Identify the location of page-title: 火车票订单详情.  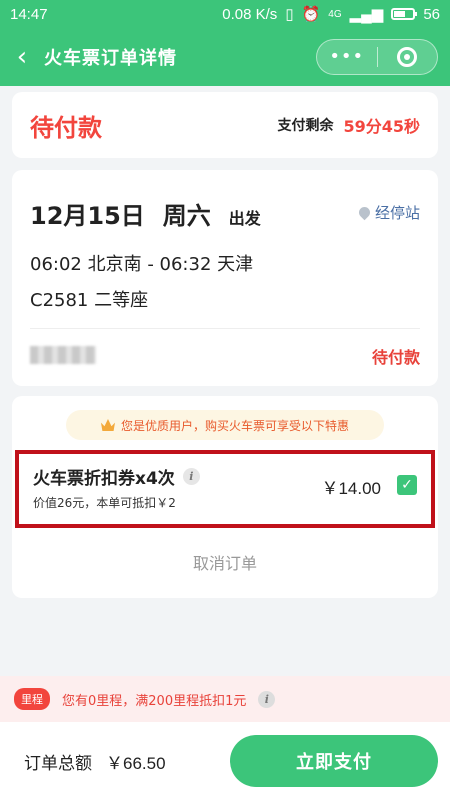
(110, 58).